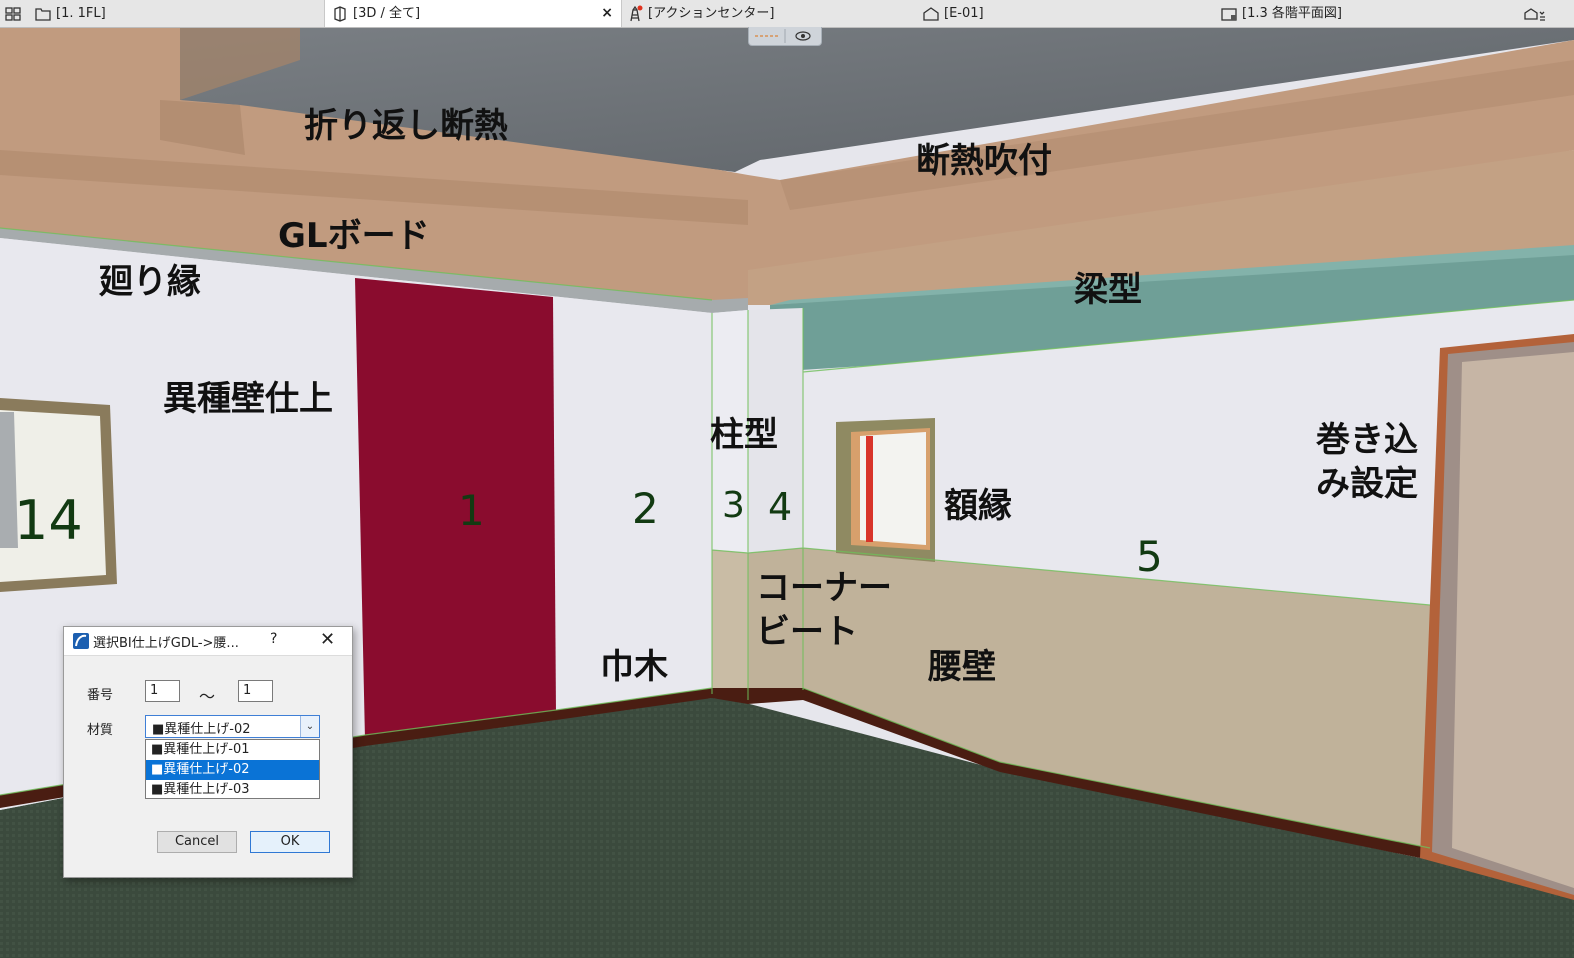 The width and height of the screenshot is (1574, 958). What do you see at coordinates (1292, 13) in the screenshot?
I see `tab-label: [1.3 各階平面図]` at bounding box center [1292, 13].